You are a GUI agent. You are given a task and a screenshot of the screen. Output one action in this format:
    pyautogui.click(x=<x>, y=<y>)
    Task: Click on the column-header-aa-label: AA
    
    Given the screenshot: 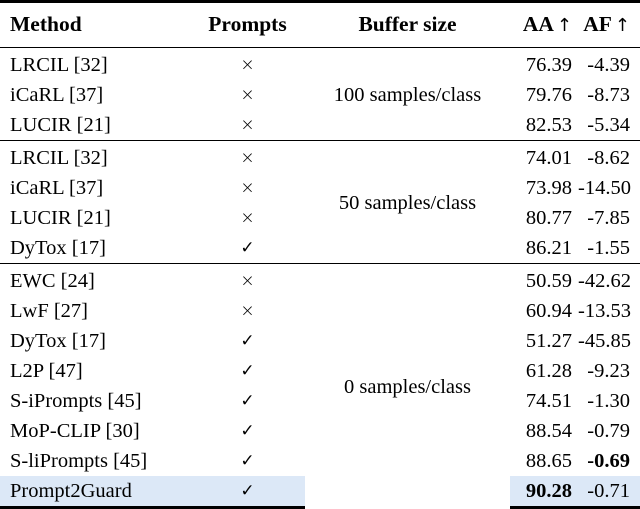 What is the action you would take?
    pyautogui.click(x=538, y=24)
    